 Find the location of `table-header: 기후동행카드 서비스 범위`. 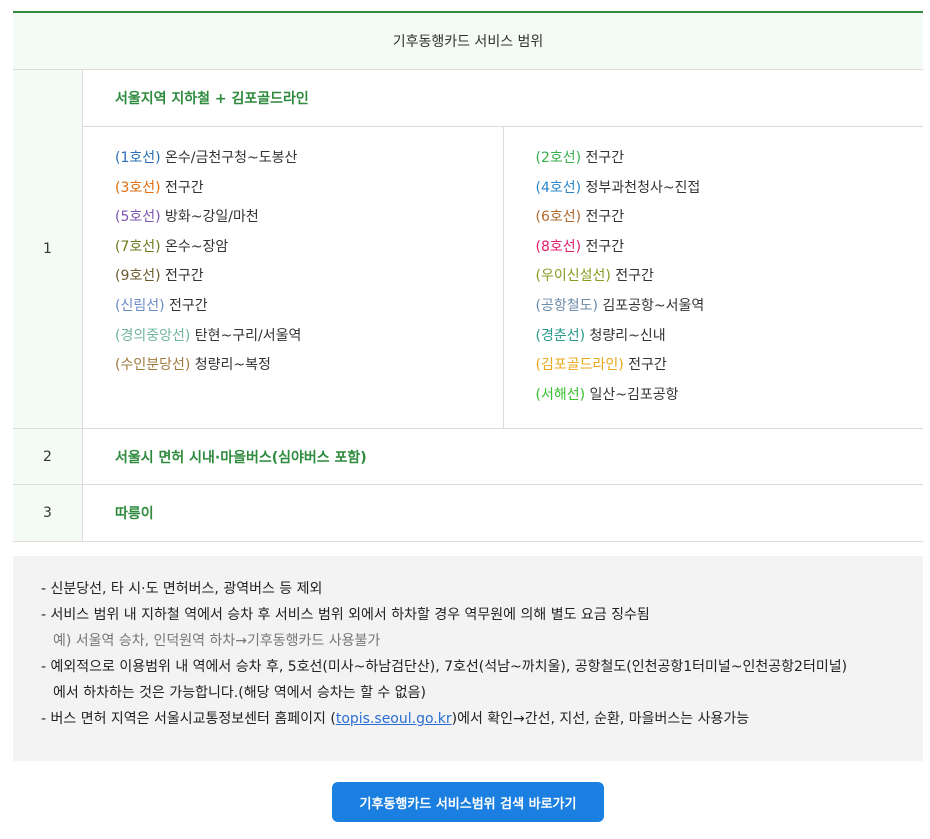

table-header: 기후동행카드 서비스 범위 is located at coordinates (468, 41).